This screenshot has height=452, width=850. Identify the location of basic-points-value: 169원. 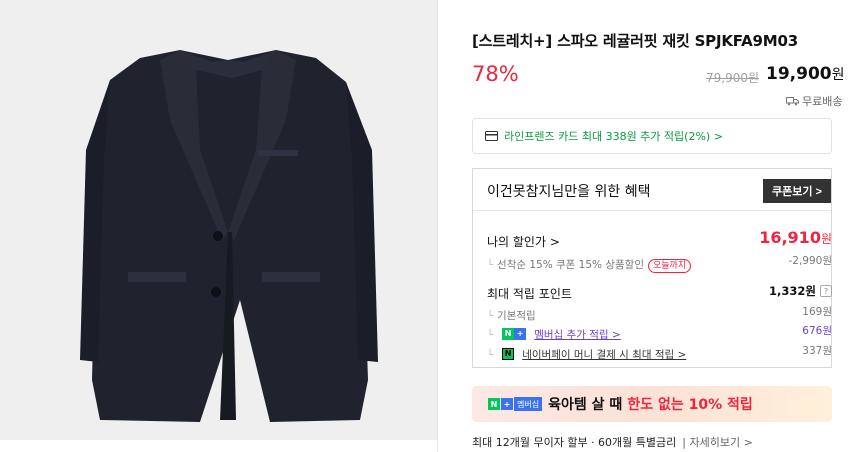
(817, 312).